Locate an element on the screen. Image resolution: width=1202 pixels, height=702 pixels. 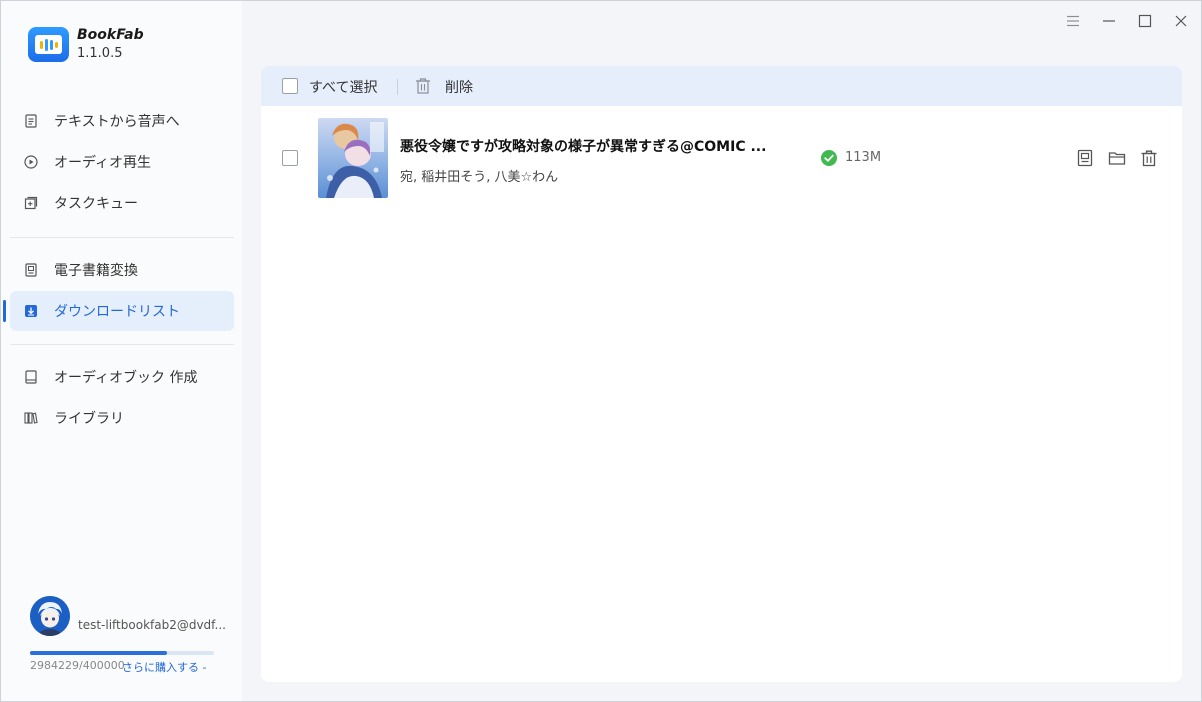
nav-item-audio-playback: オーディオ再生 is located at coordinates (122, 162).